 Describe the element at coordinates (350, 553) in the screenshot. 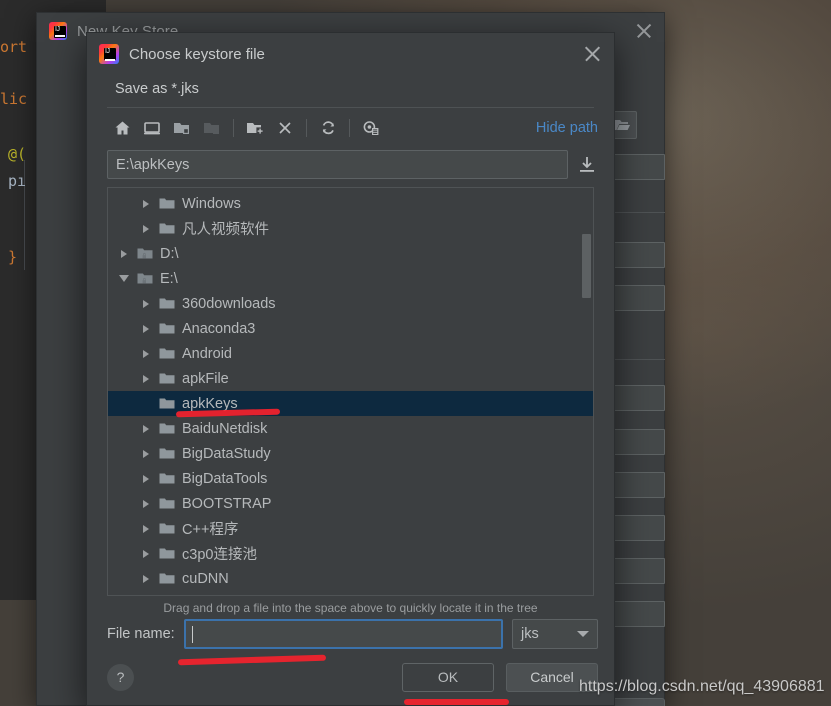

I see `tree-row: c3p0连接池` at that location.